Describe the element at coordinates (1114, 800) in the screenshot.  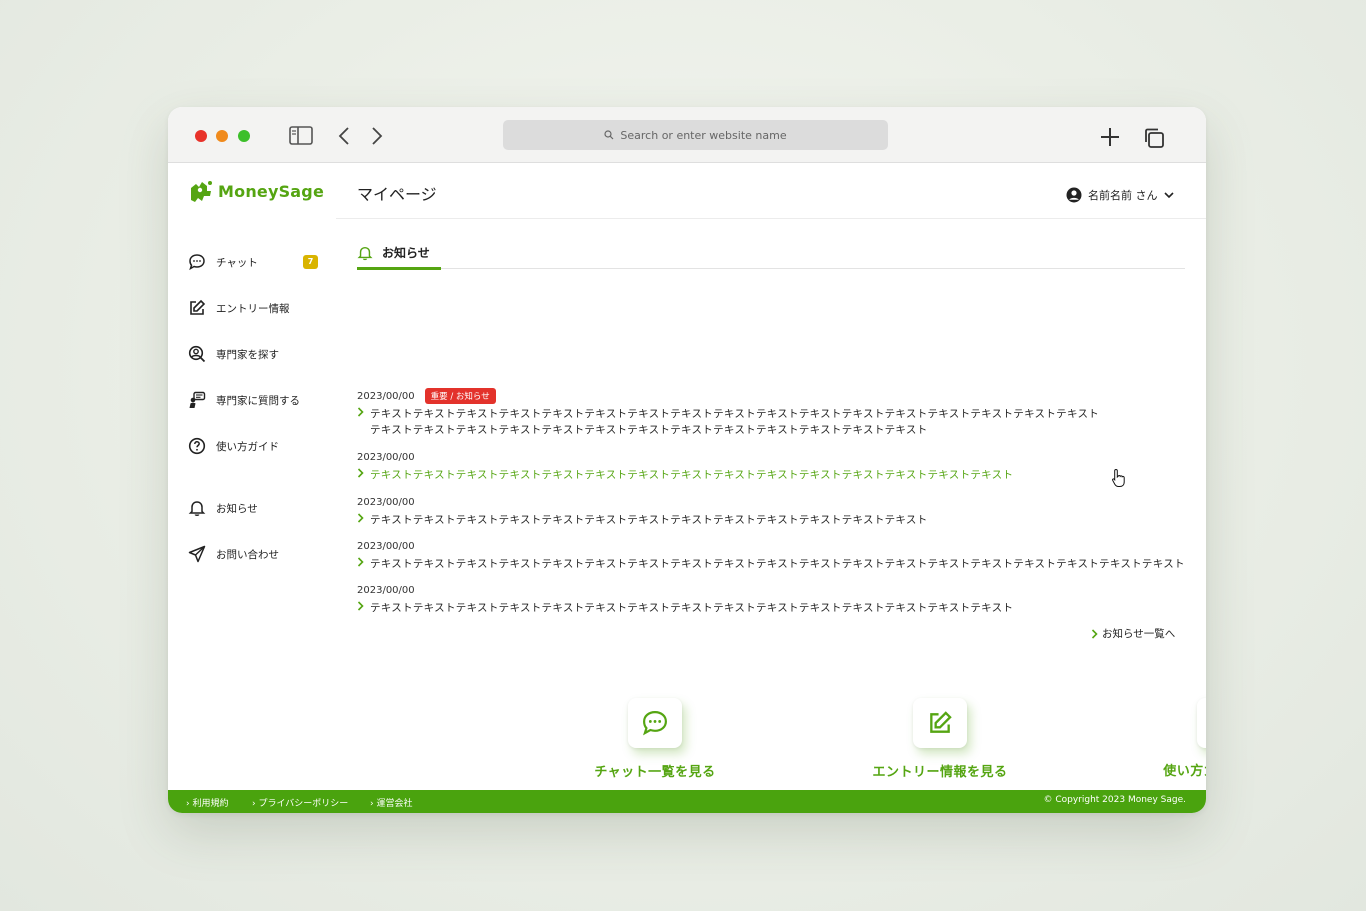
I see `copyright: © Copyright 2023 Money Sage.` at that location.